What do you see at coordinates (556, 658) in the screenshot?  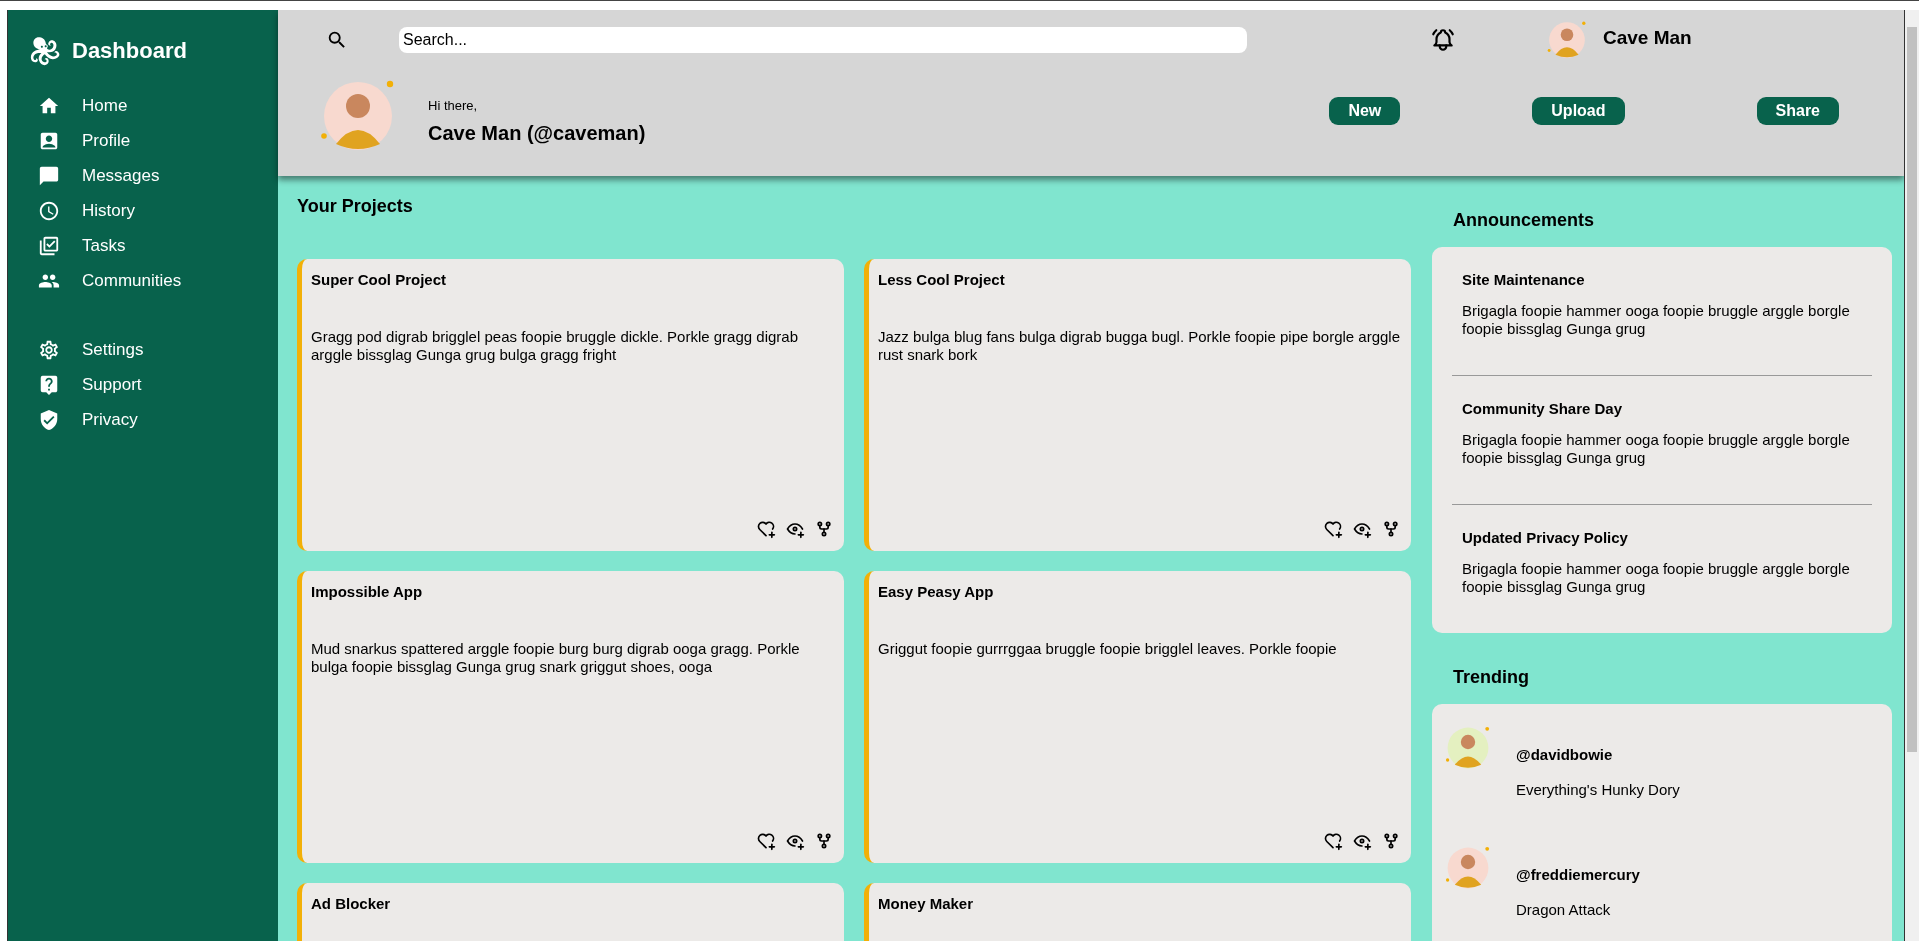 I see `project-description: Mud snarkus spattered arggle foopie burg burg digrab ooga gragg. Porkle bulga foopie bissglag Gunga grug snark griggut shoes, ooga` at bounding box center [556, 658].